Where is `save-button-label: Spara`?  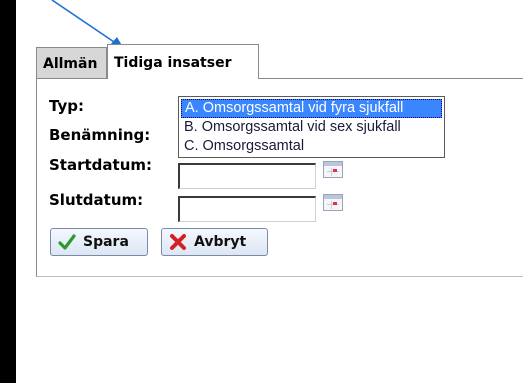 save-button-label: Spara is located at coordinates (106, 242).